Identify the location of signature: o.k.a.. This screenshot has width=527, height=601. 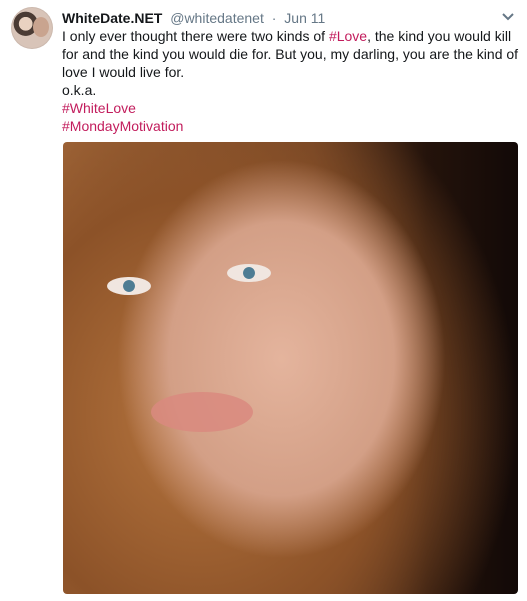
(79, 90).